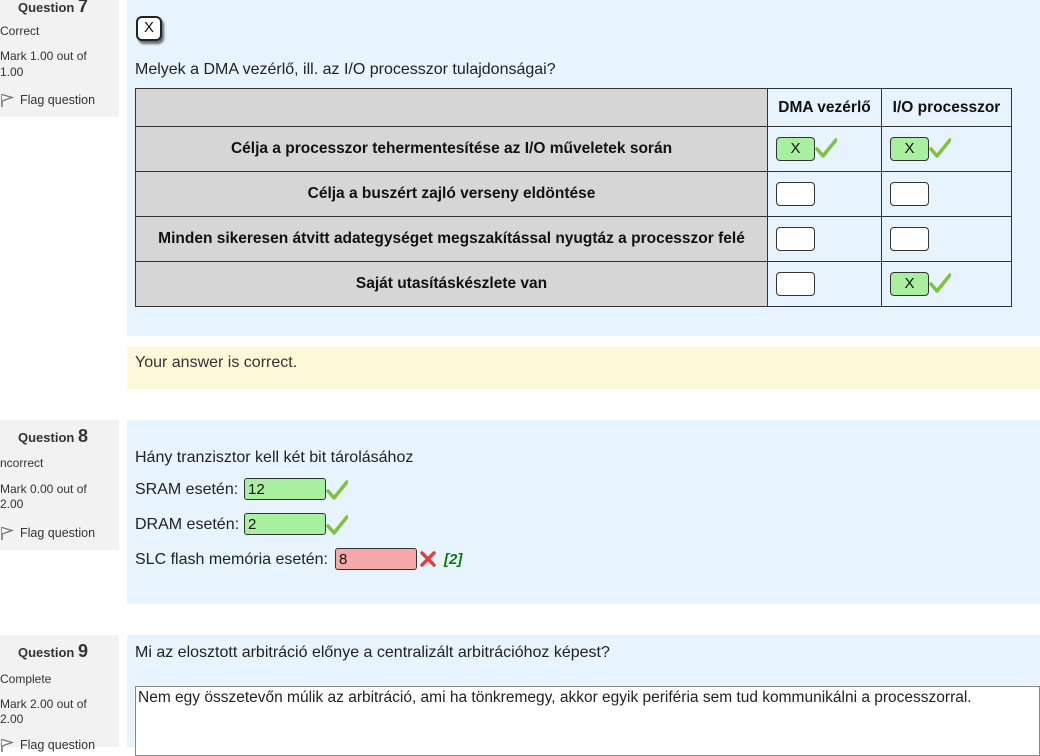  Describe the element at coordinates (909, 284) in the screenshot. I see `checkbox-row4-io: X` at that location.